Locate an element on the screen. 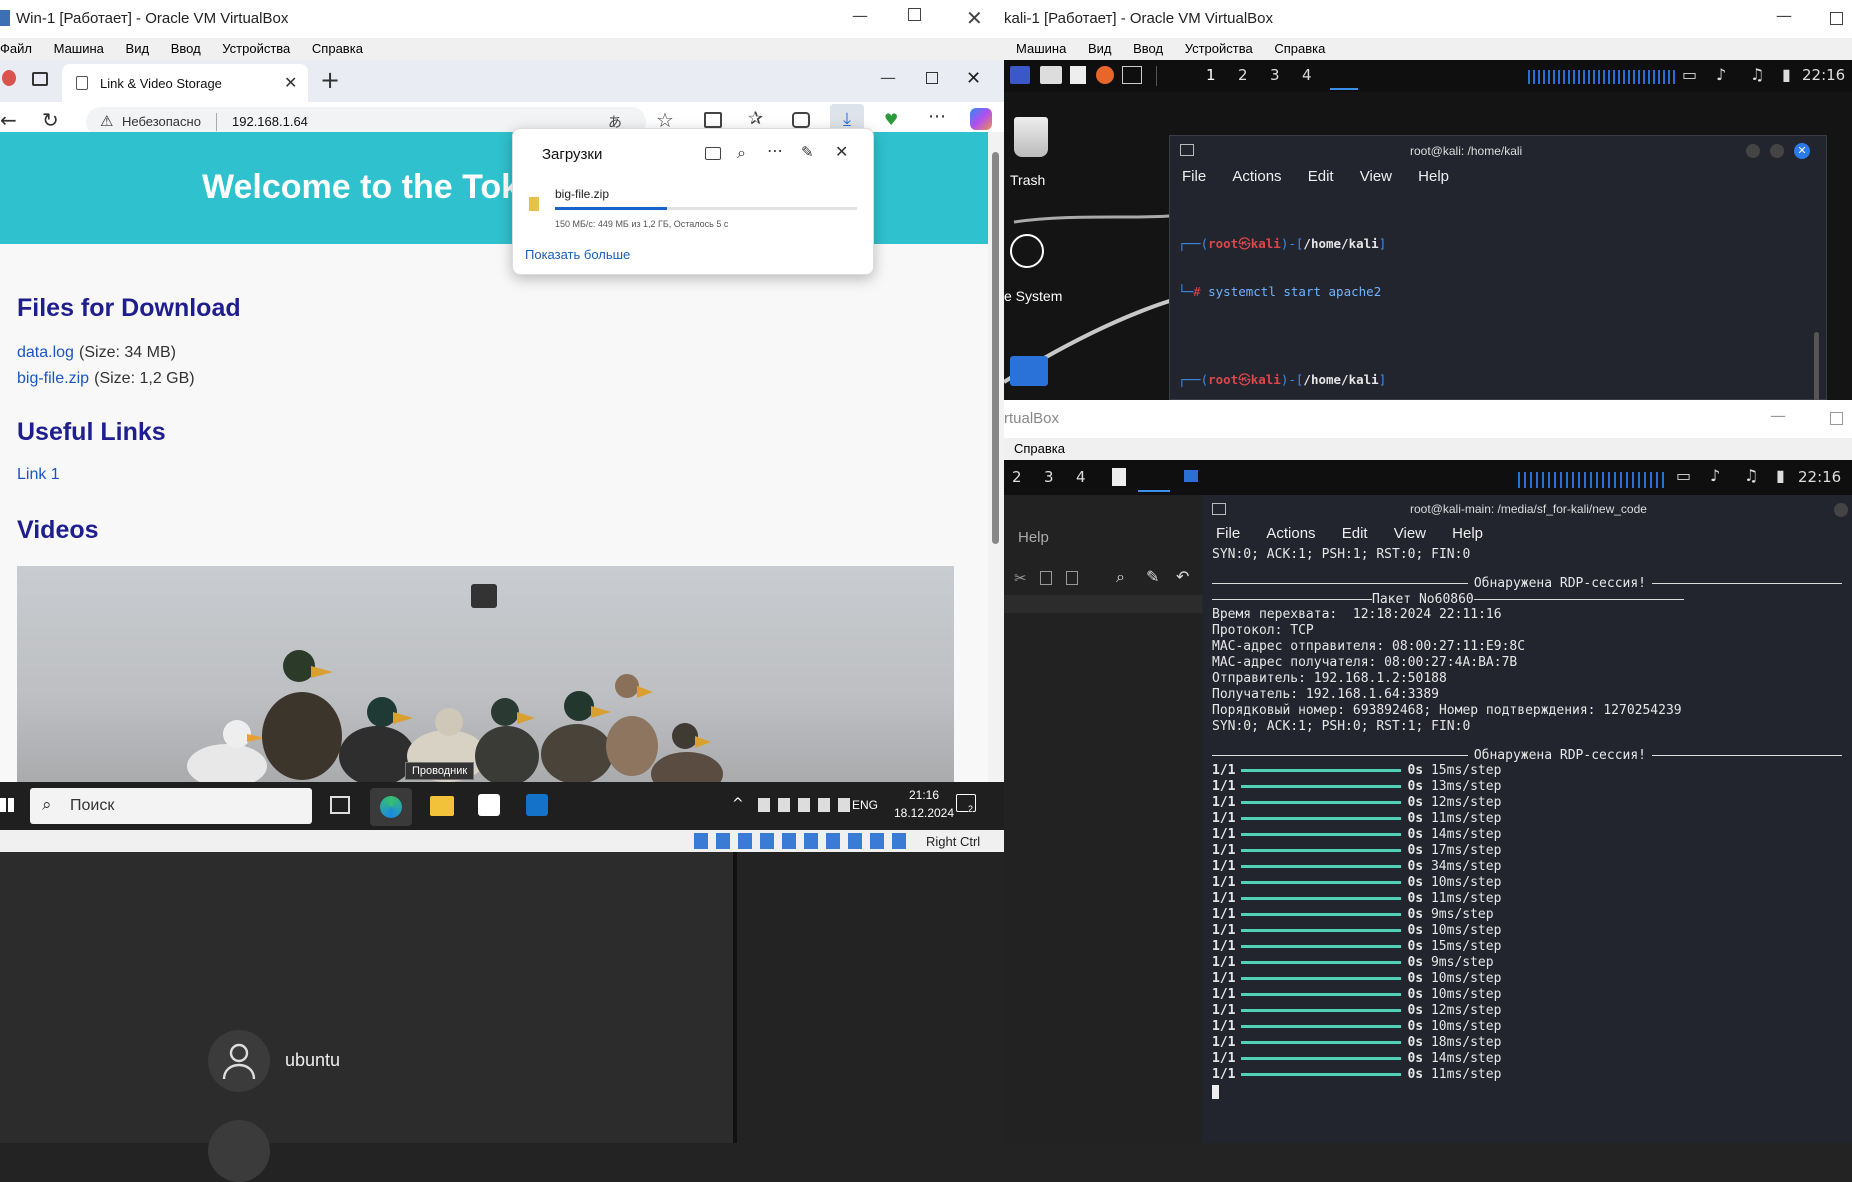 The width and height of the screenshot is (1852, 1182). workspace-1: 1 is located at coordinates (1211, 75).